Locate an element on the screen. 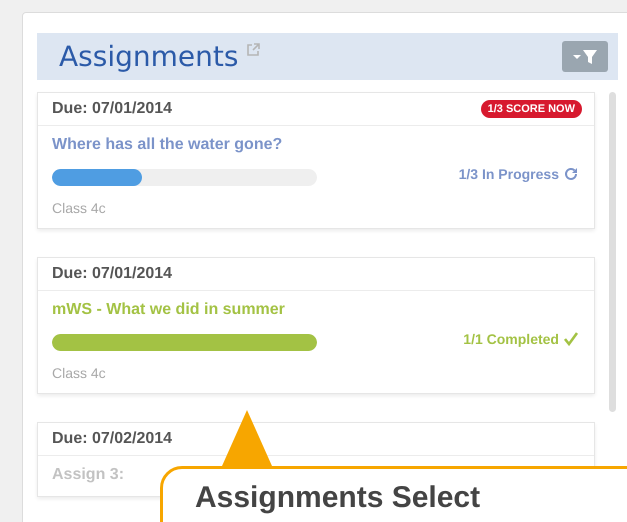  check-icon is located at coordinates (571, 339).